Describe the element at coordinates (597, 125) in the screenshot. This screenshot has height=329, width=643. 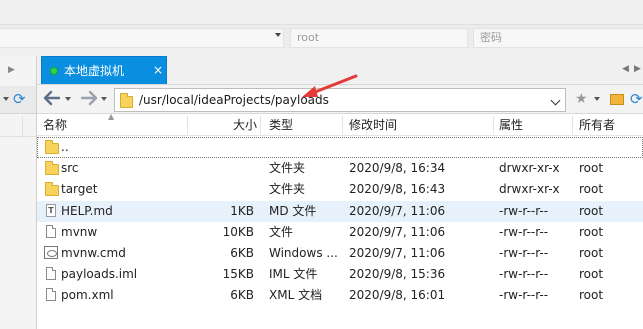
I see `column-owner: 所有者` at that location.